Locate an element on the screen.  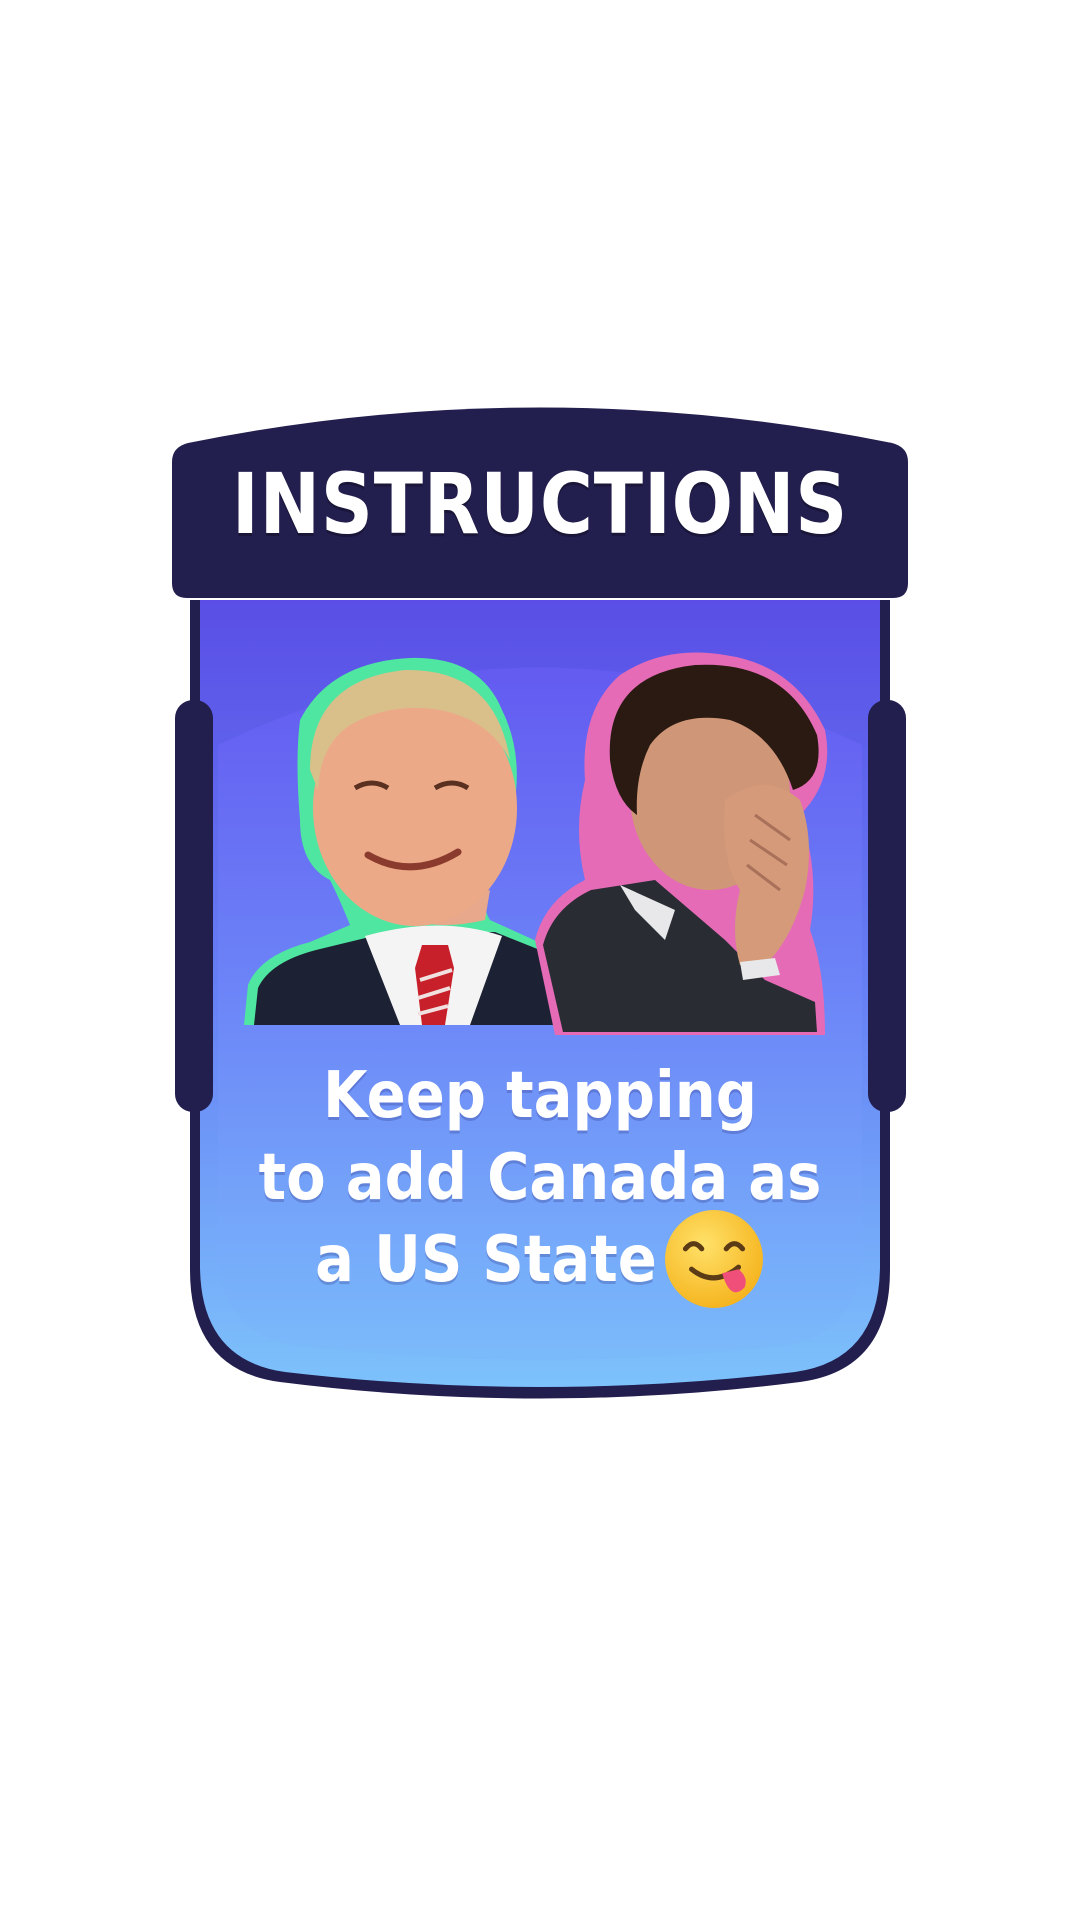
instruction-line-1: Keep tapping is located at coordinates (540, 1096).